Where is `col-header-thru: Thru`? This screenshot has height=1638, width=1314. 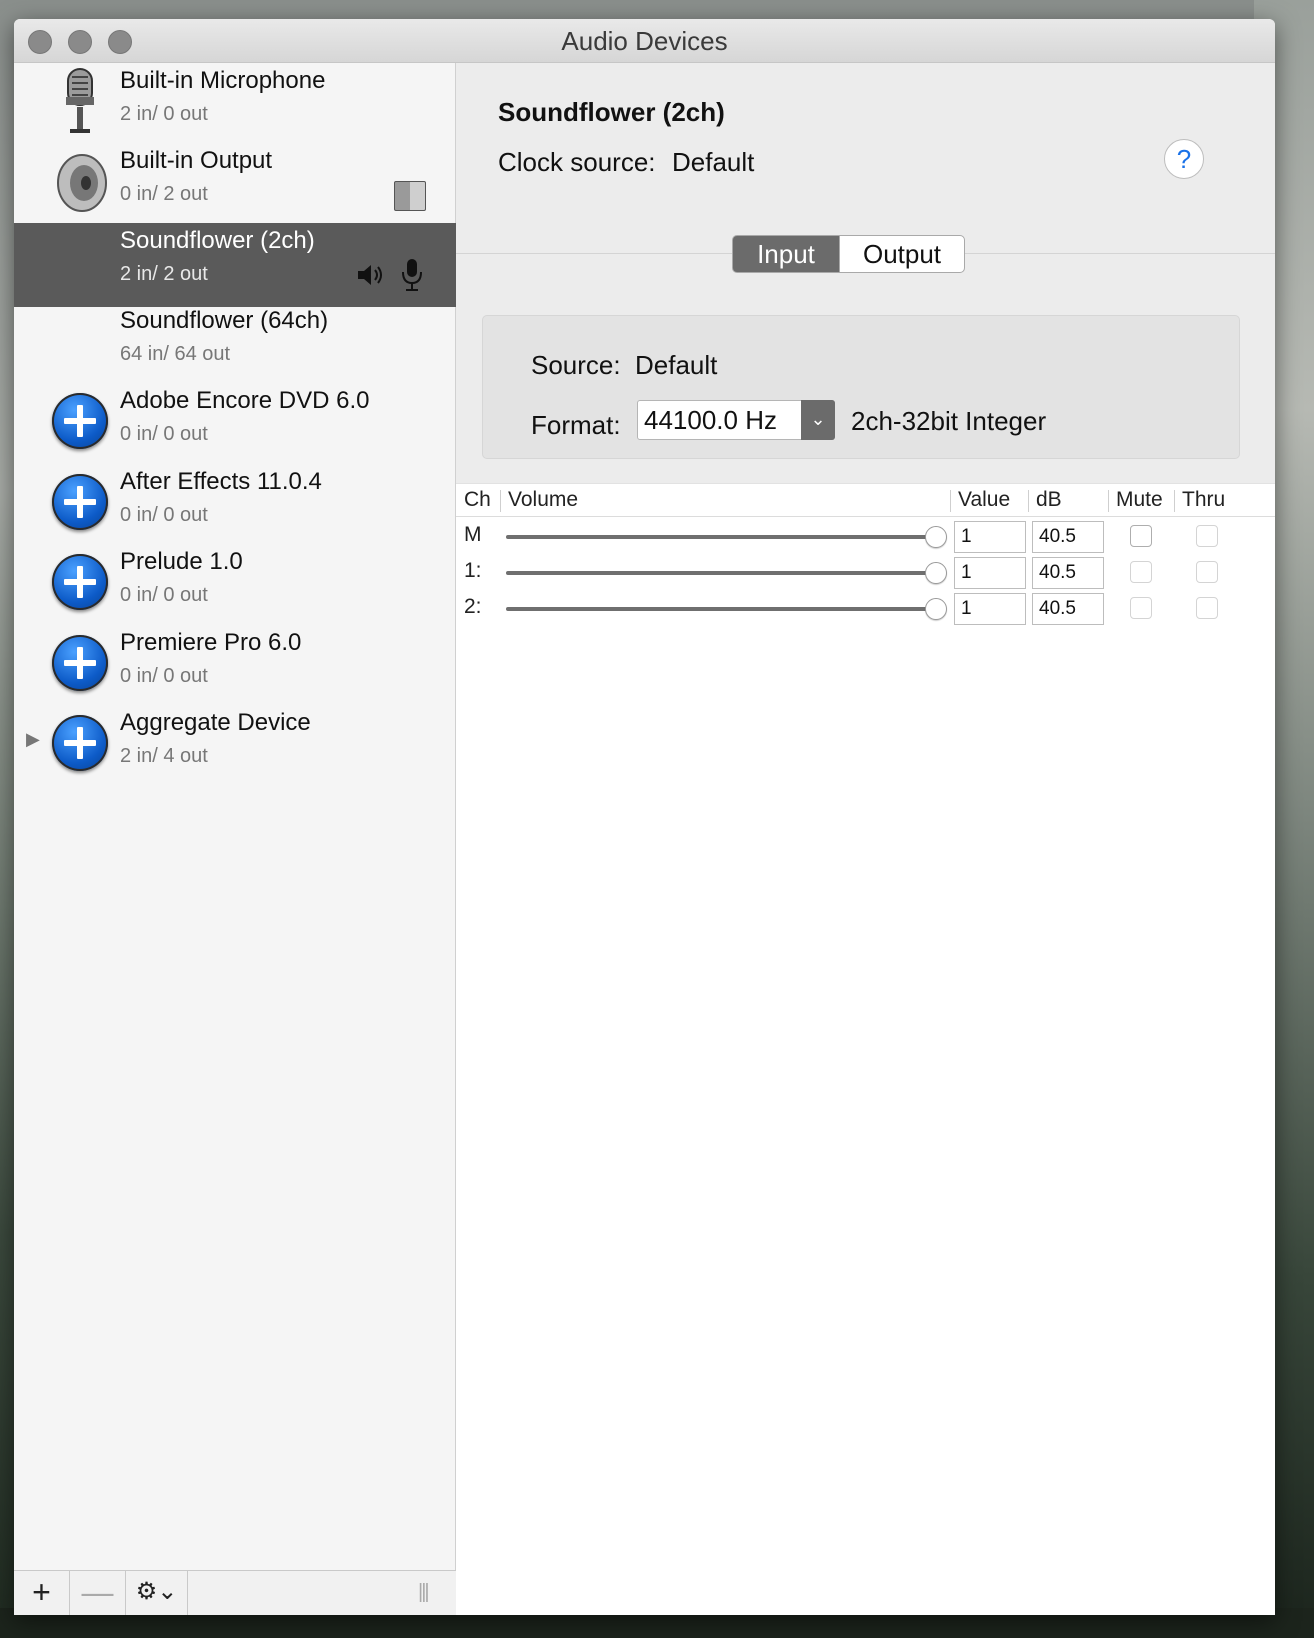 col-header-thru: Thru is located at coordinates (1204, 499).